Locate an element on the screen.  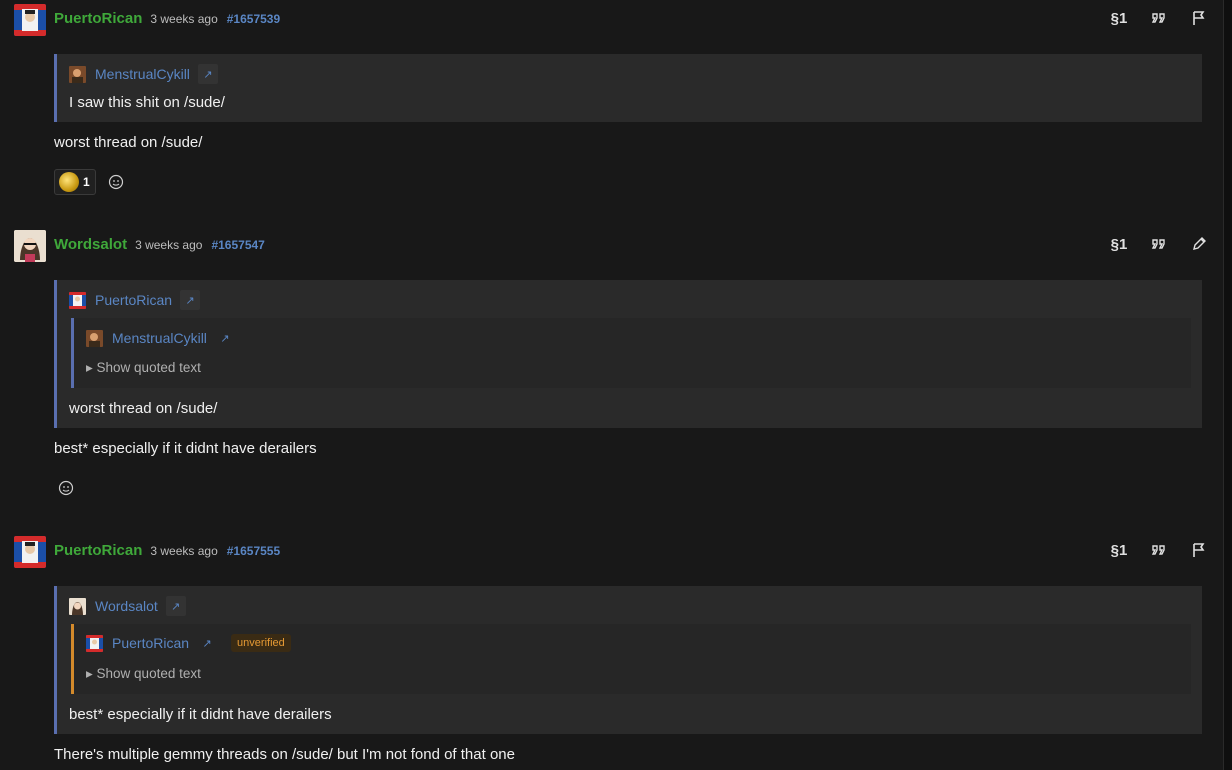
quote-author: Wordsalot is located at coordinates (126, 606).